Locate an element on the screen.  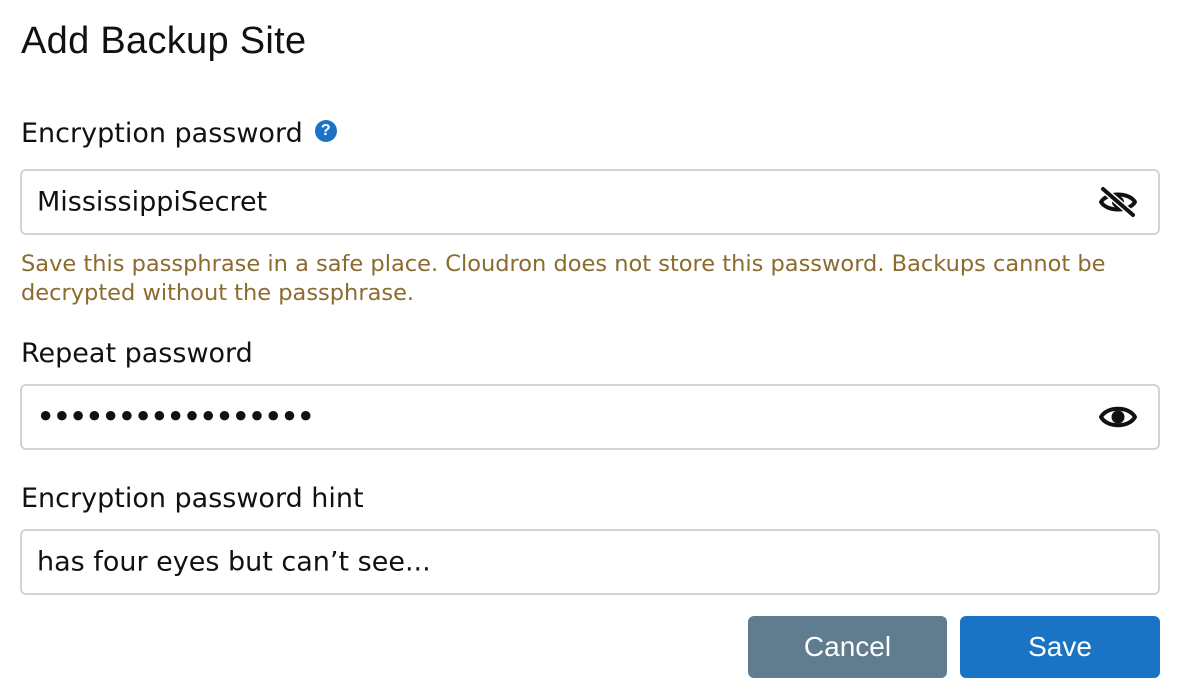
encryption-password-label-row: Encryption password ? is located at coordinates (179, 133).